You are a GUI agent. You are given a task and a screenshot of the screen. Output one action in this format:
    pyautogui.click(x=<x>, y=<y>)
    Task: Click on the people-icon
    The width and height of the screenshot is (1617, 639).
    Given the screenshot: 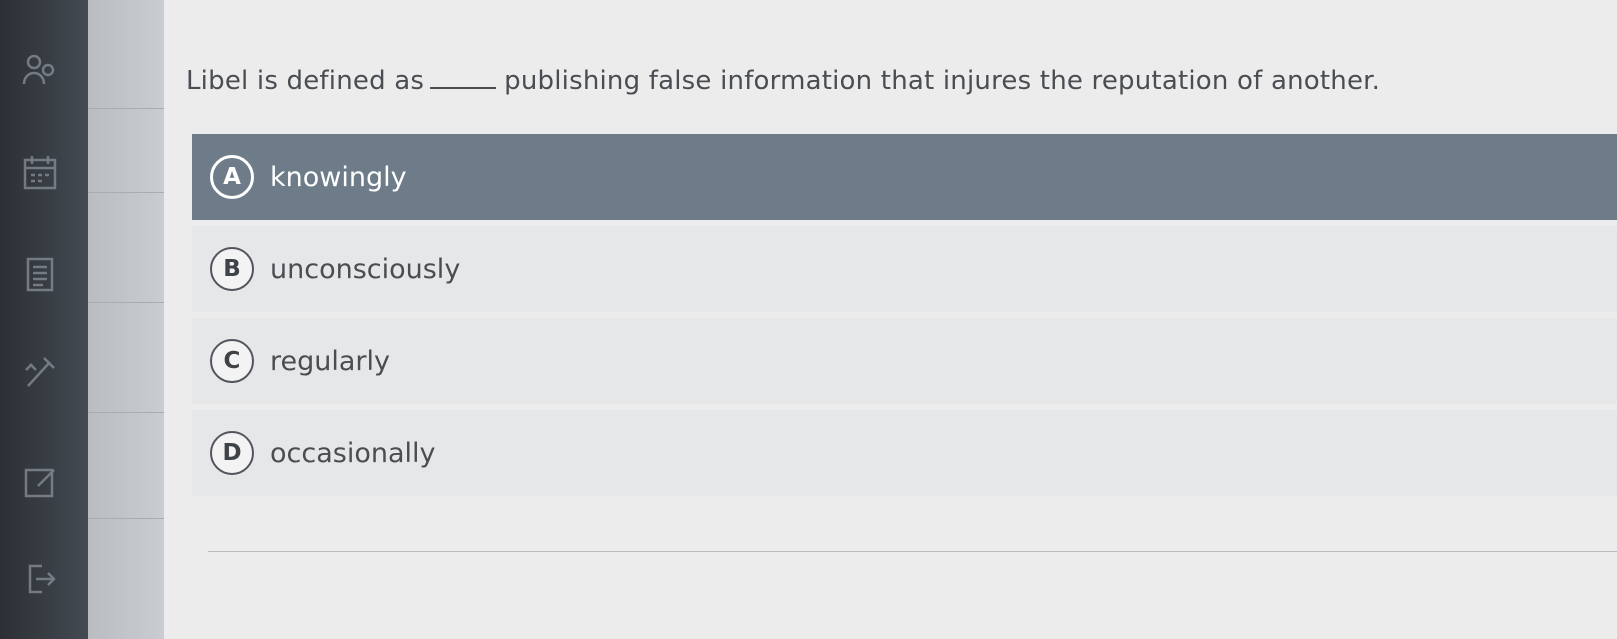 What is the action you would take?
    pyautogui.click(x=40, y=70)
    